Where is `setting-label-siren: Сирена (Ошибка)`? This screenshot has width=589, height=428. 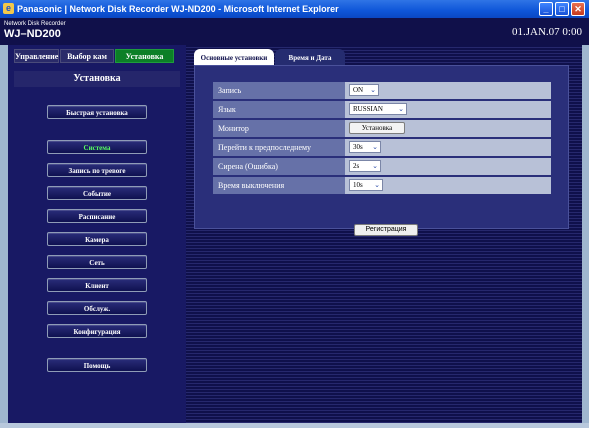
setting-label-siren: Сирена (Ошибка) is located at coordinates (248, 166).